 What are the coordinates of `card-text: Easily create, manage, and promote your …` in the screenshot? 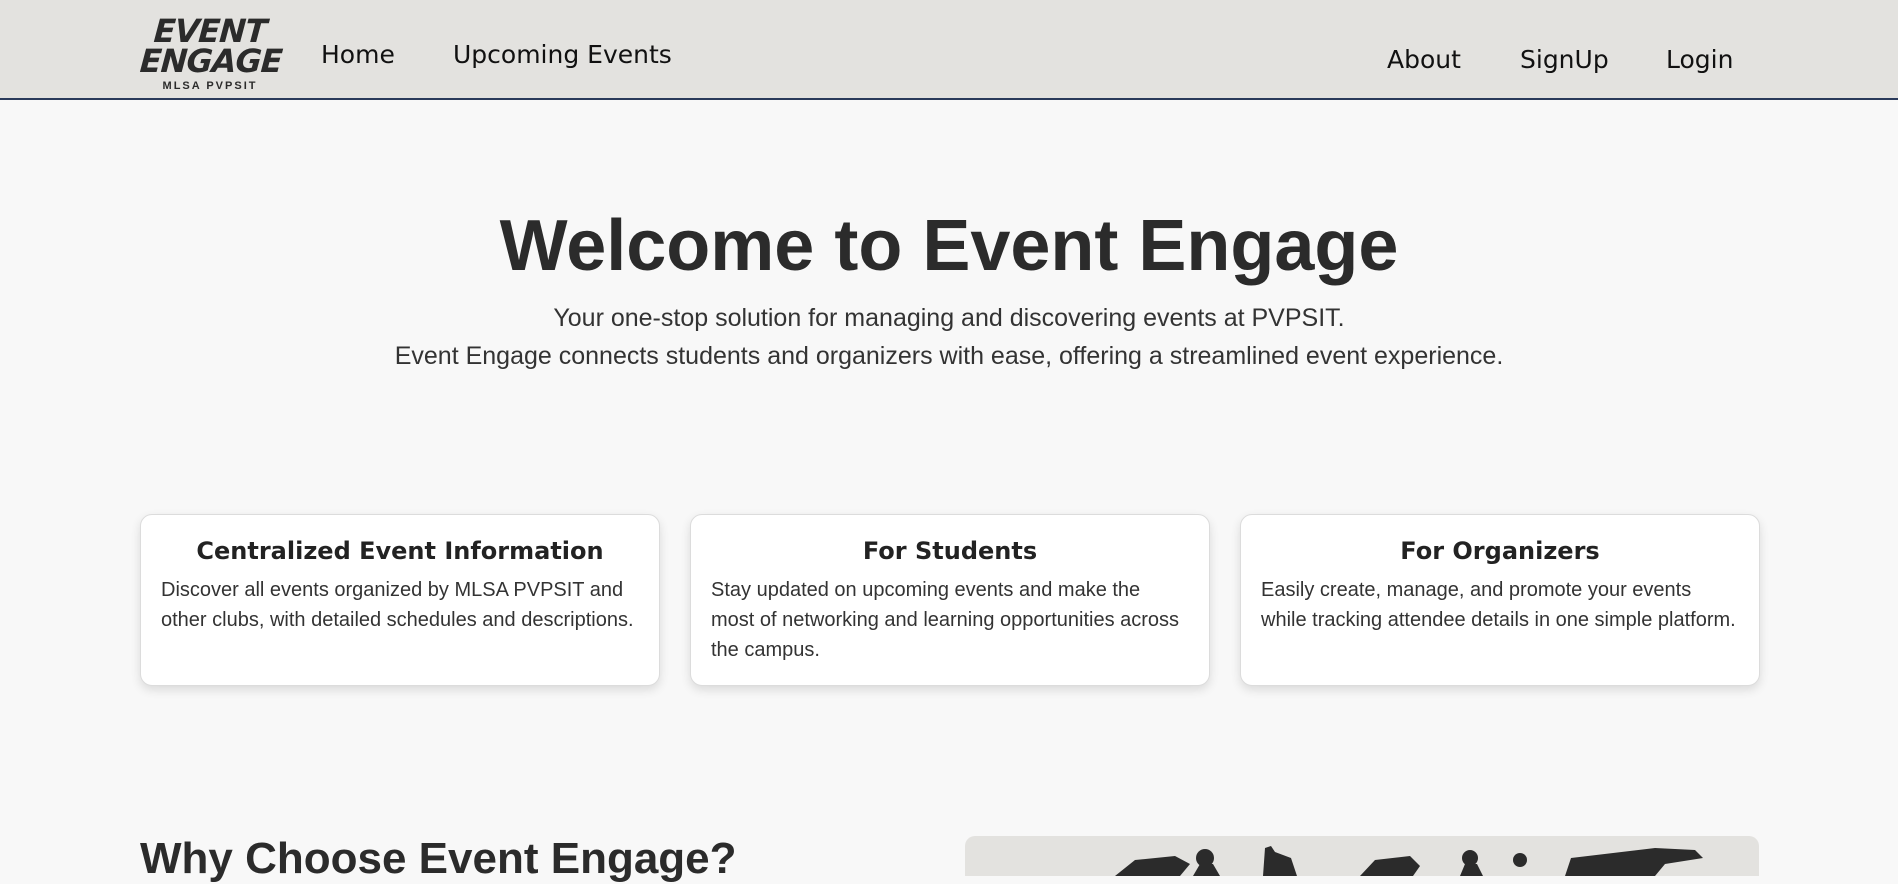 It's located at (1498, 605).